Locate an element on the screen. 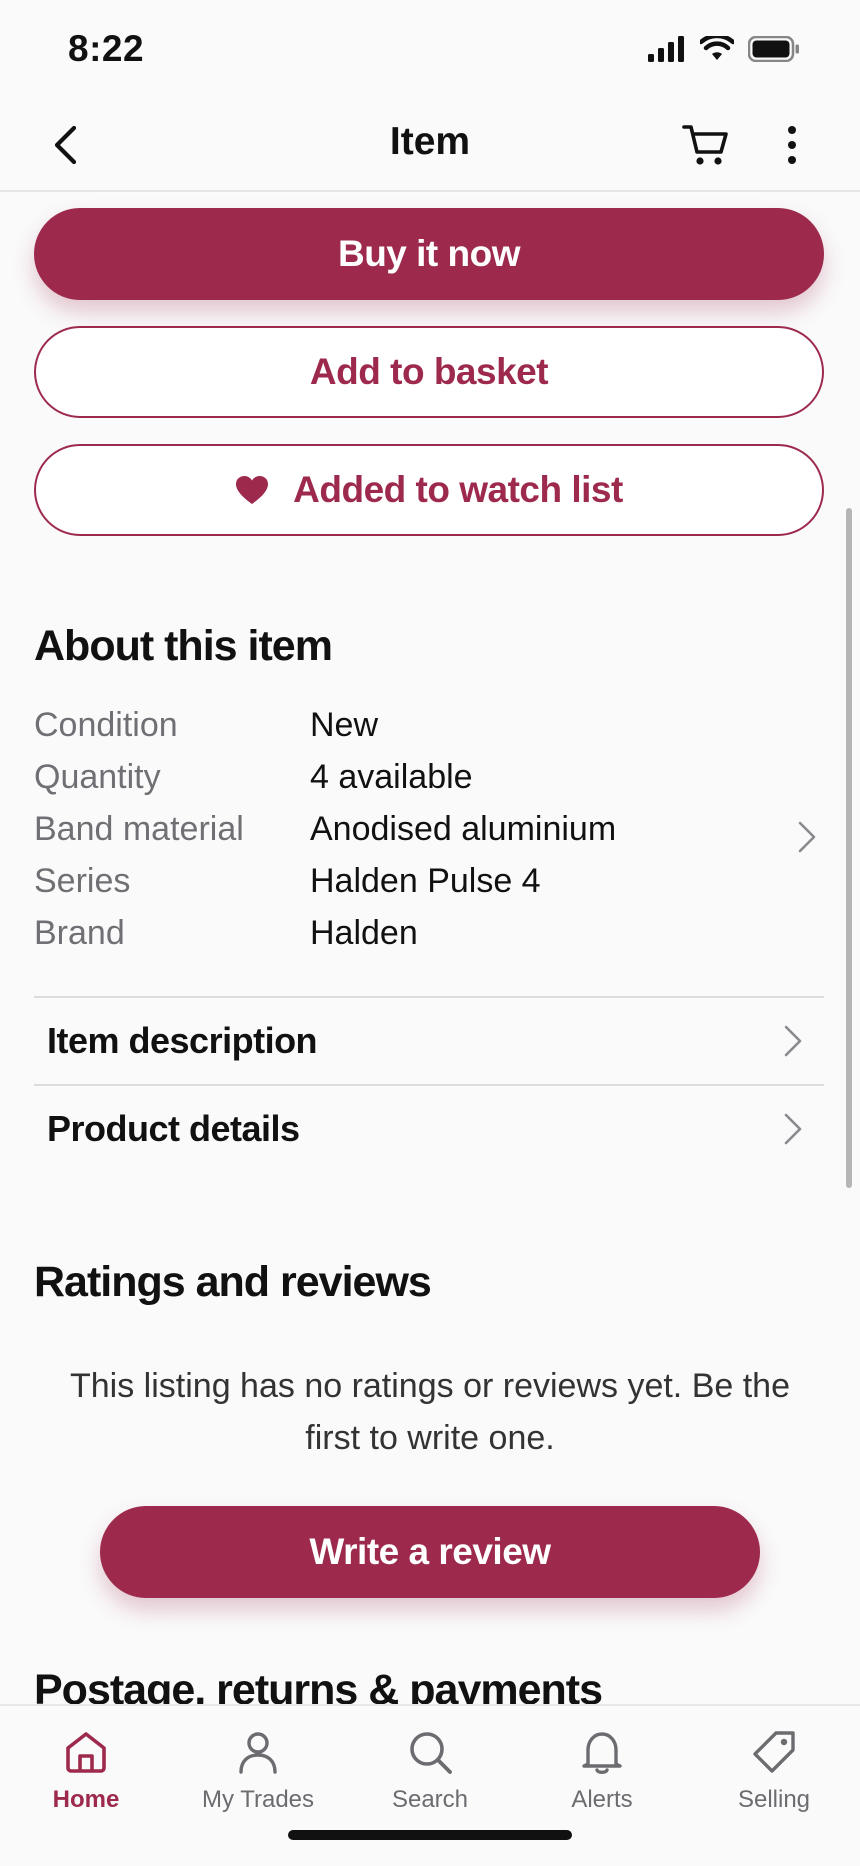 The image size is (860, 1866). tab-label: Home is located at coordinates (86, 1799).